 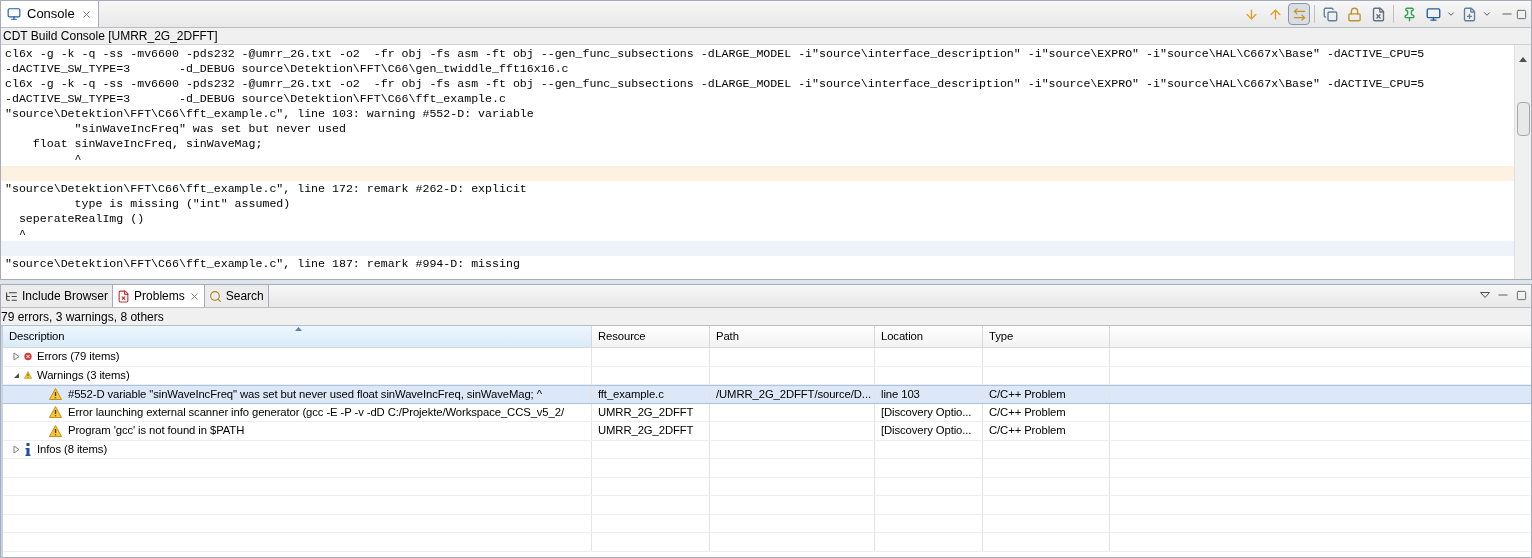 I want to click on console-line: type is missing ("int" assumed), so click(x=182, y=203).